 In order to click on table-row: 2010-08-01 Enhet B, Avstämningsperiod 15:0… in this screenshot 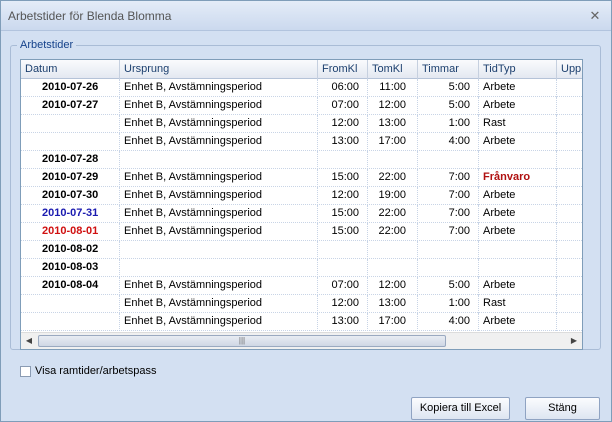, I will do `click(301, 232)`.